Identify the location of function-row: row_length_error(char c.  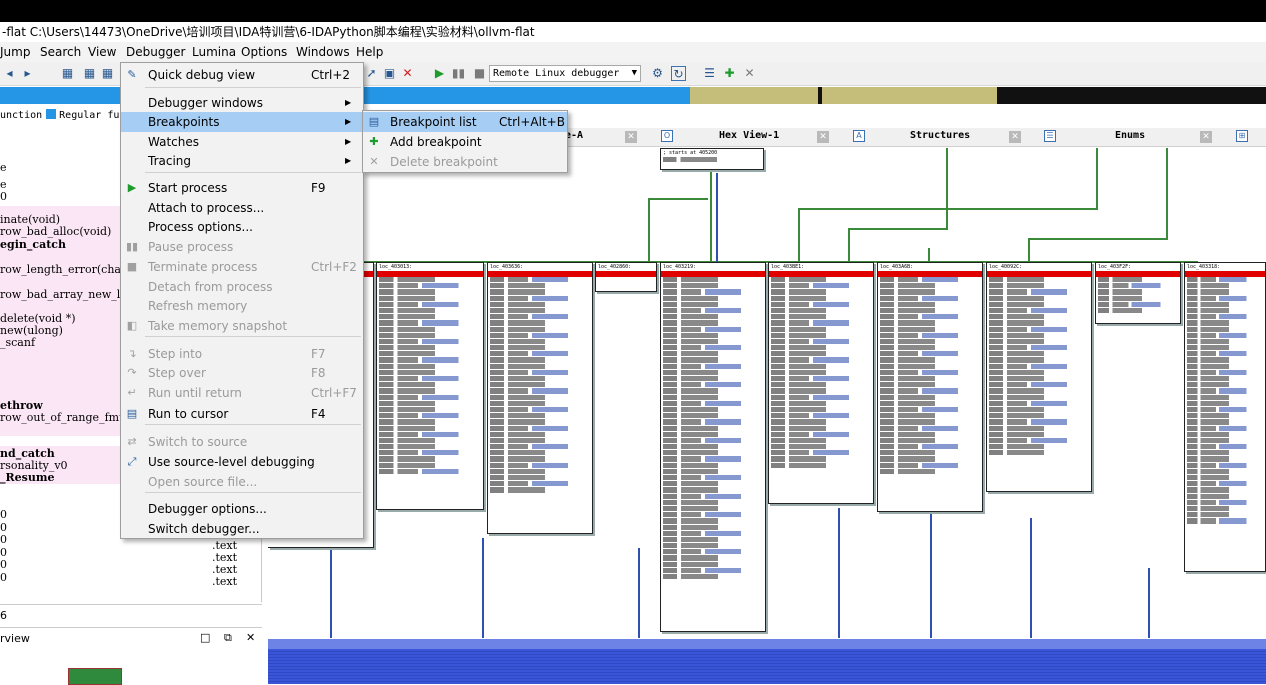
(68, 270).